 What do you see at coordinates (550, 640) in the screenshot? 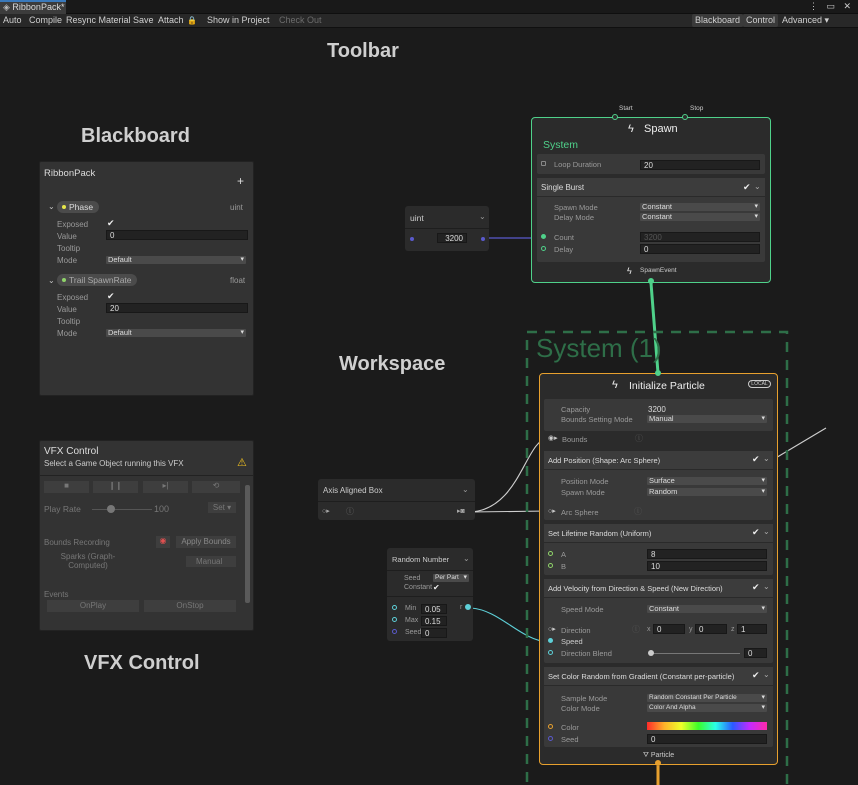
I see `speed-port` at bounding box center [550, 640].